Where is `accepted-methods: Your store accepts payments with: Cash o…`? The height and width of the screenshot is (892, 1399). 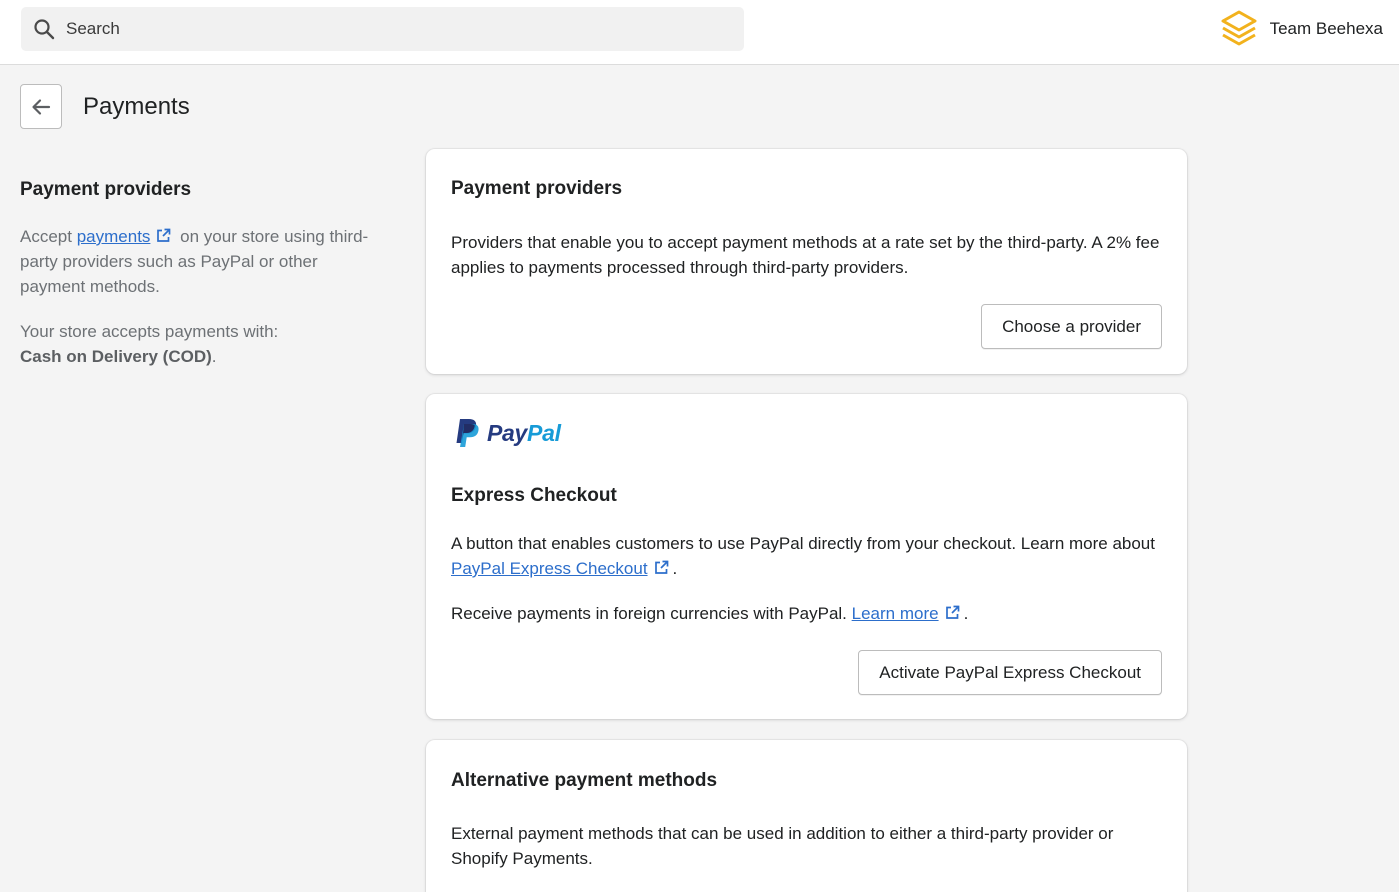
accepted-methods: Your store accepts payments with: Cash o… is located at coordinates (200, 344).